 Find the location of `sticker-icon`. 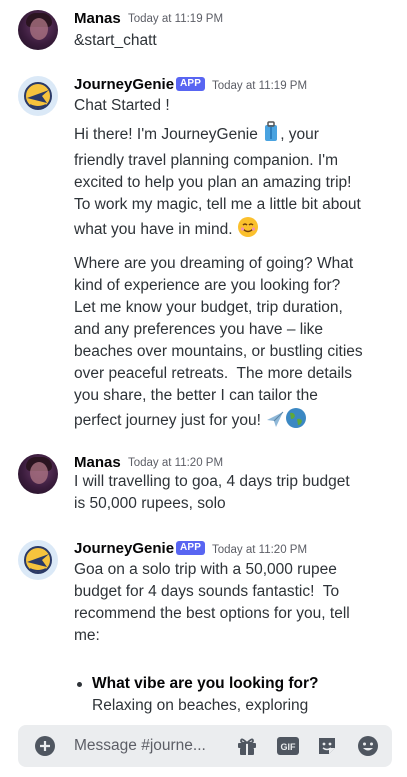

sticker-icon is located at coordinates (327, 746).